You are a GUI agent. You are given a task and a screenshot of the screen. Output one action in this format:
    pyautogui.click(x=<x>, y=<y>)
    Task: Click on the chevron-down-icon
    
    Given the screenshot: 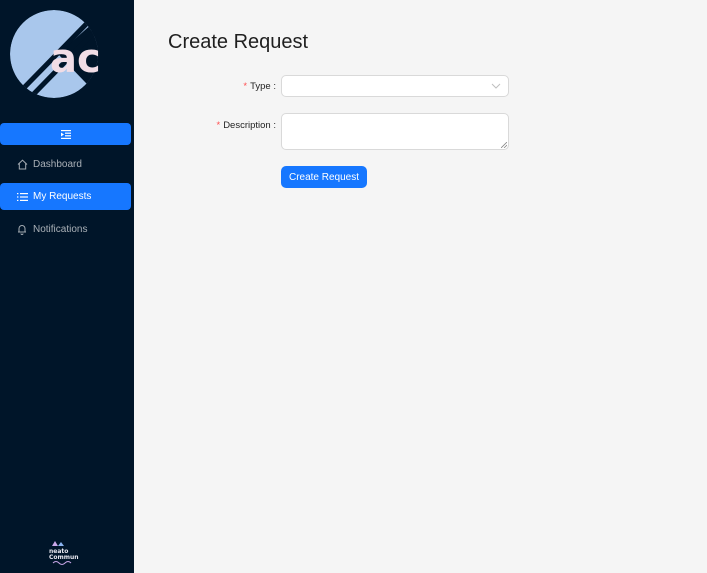 What is the action you would take?
    pyautogui.click(x=496, y=86)
    